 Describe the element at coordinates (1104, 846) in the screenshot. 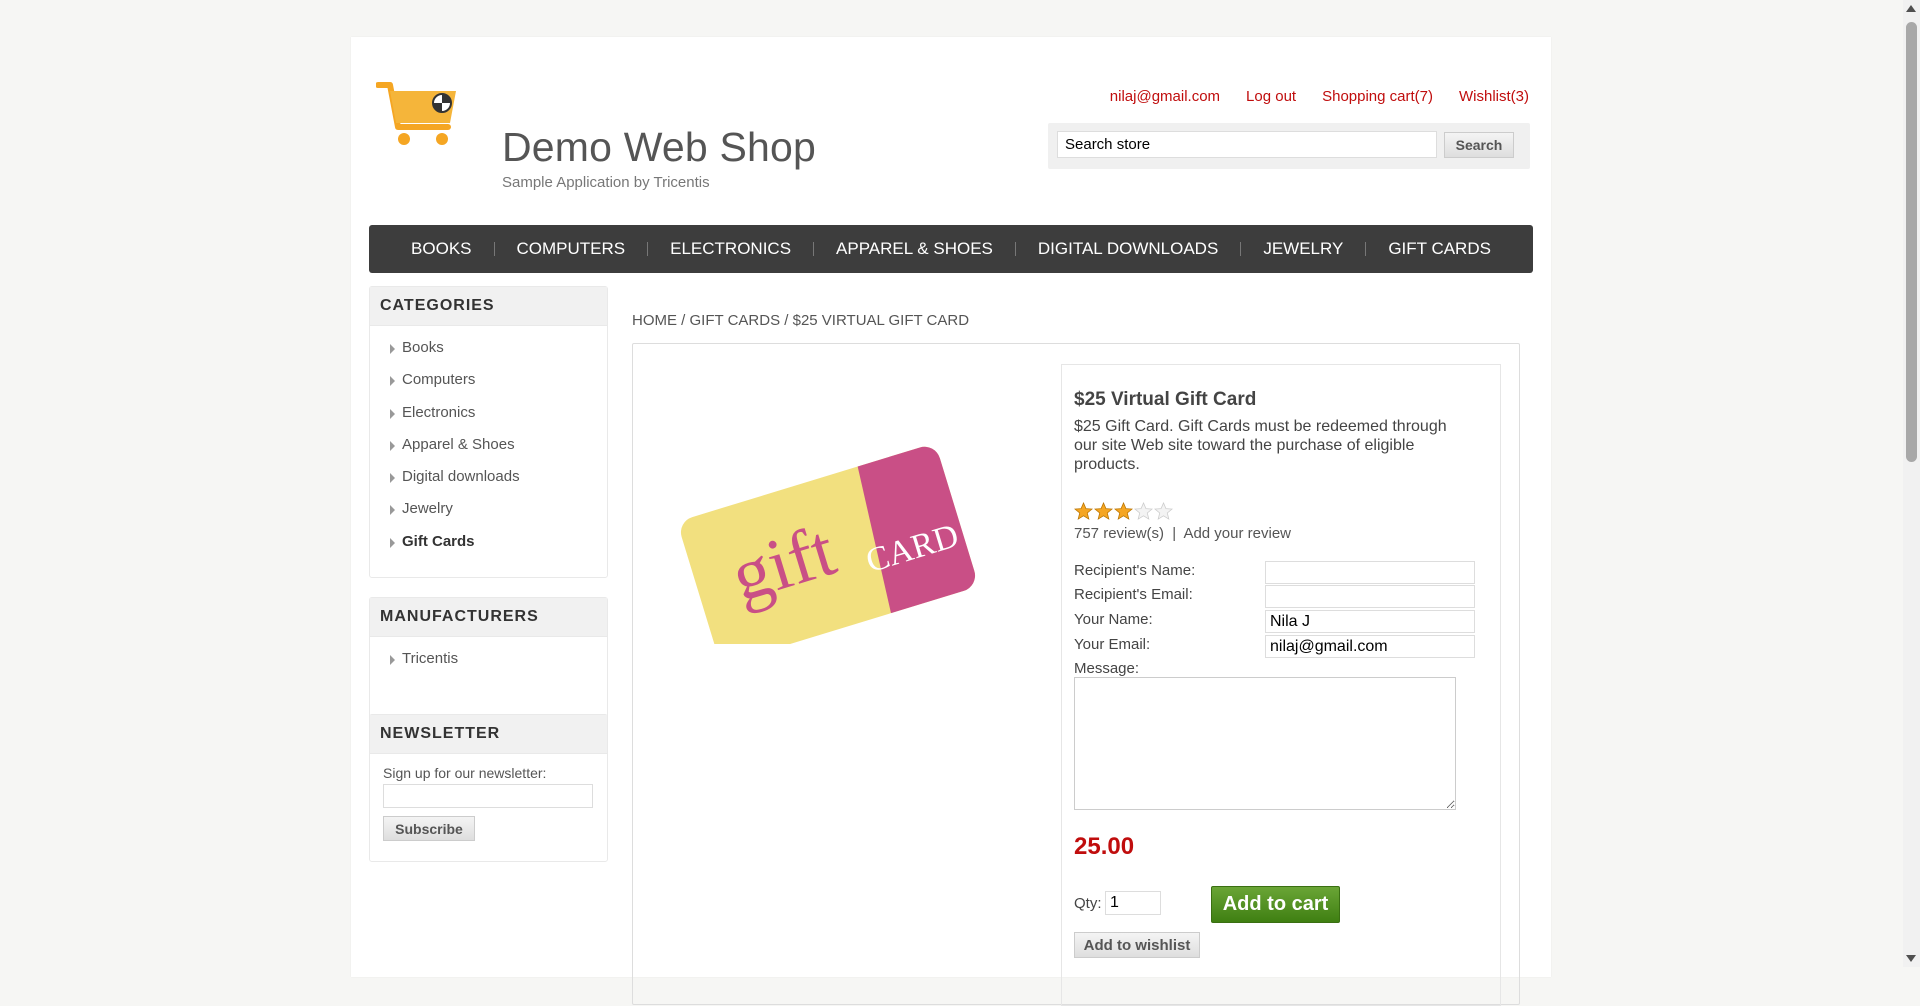

I see `product-price: 25.00` at that location.